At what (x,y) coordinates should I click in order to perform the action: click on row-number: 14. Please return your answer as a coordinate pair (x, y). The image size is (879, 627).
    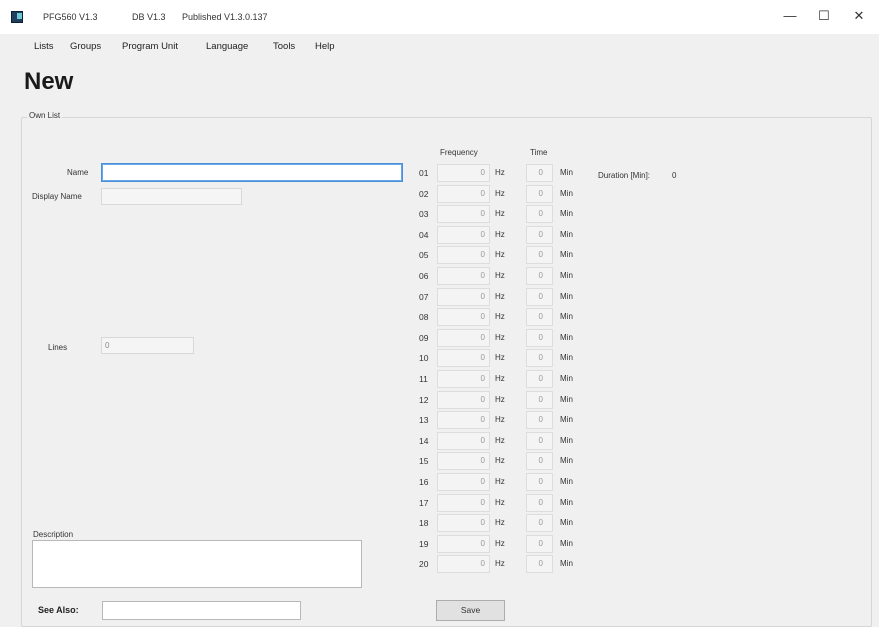
    Looking at the image, I should click on (424, 440).